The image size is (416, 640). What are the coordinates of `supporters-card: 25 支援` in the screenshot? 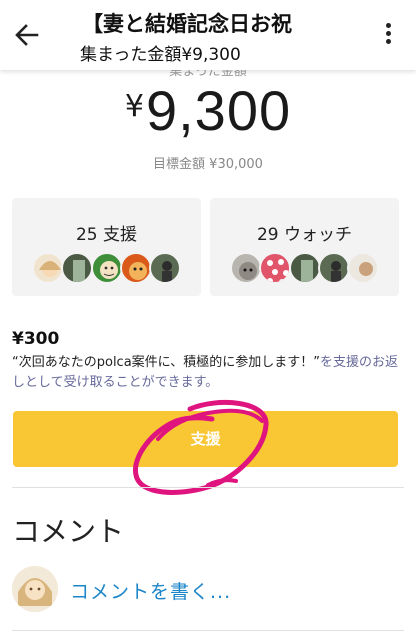 It's located at (106, 247).